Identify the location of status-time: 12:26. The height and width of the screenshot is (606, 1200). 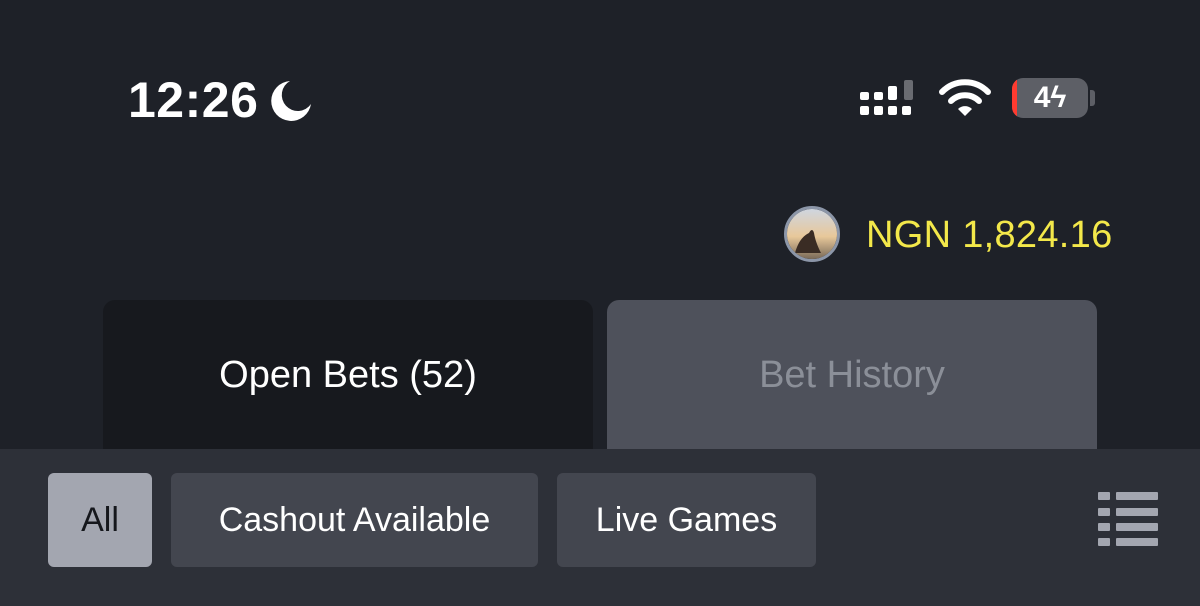
(193, 100).